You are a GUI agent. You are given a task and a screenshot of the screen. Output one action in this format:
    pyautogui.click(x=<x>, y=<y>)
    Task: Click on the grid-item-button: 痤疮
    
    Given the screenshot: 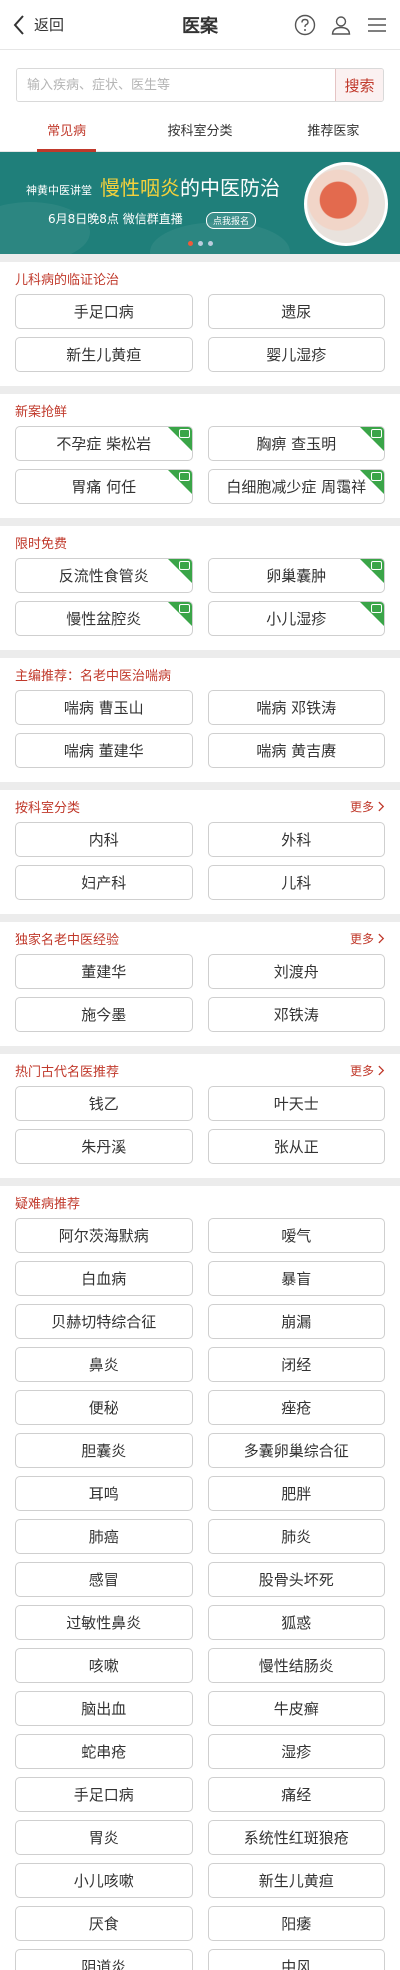 What is the action you would take?
    pyautogui.click(x=296, y=1407)
    